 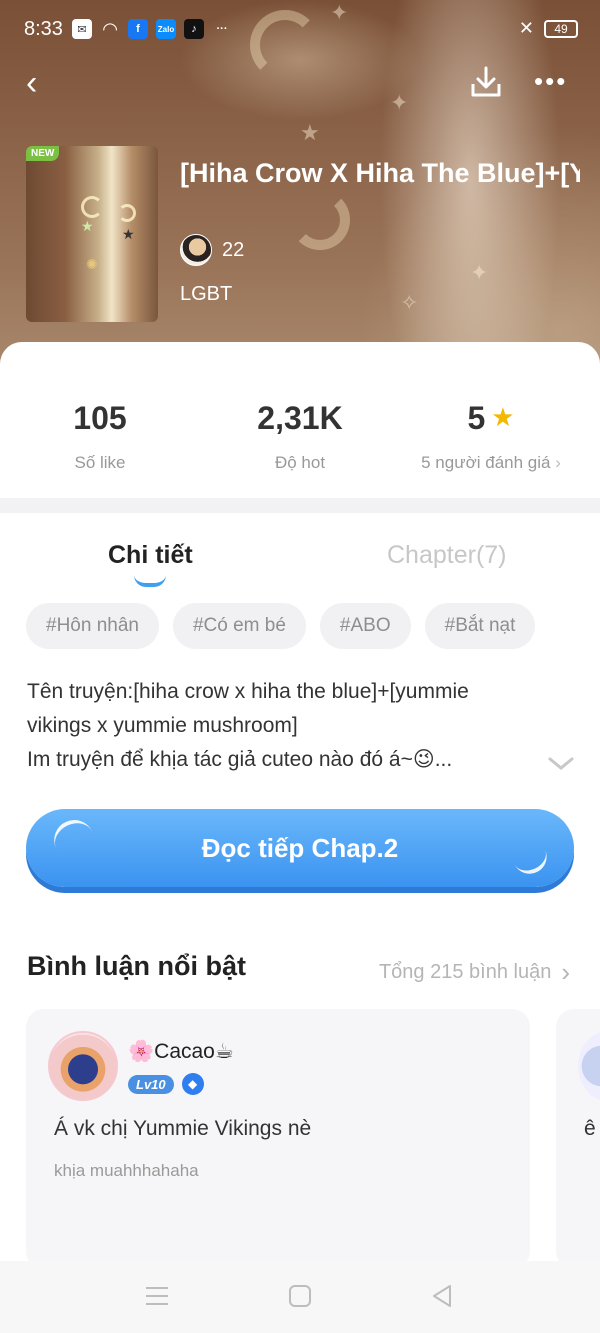 What do you see at coordinates (503, 417) in the screenshot?
I see `star-icon: ★` at bounding box center [503, 417].